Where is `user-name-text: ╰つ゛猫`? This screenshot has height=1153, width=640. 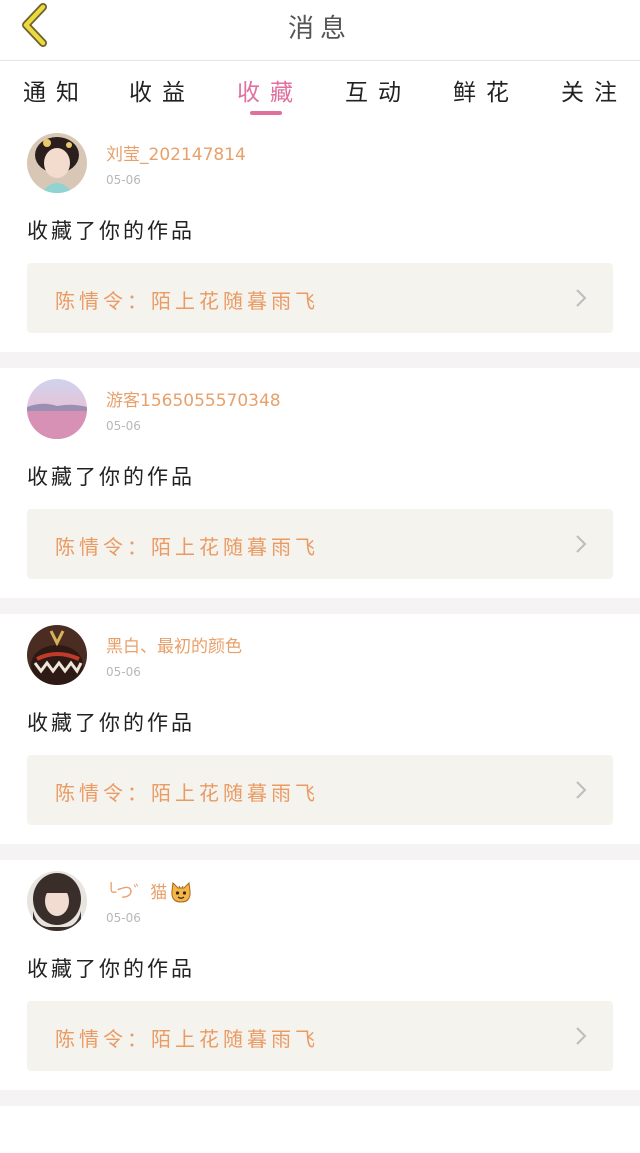
user-name-text: ╰つ゛猫 is located at coordinates (137, 893).